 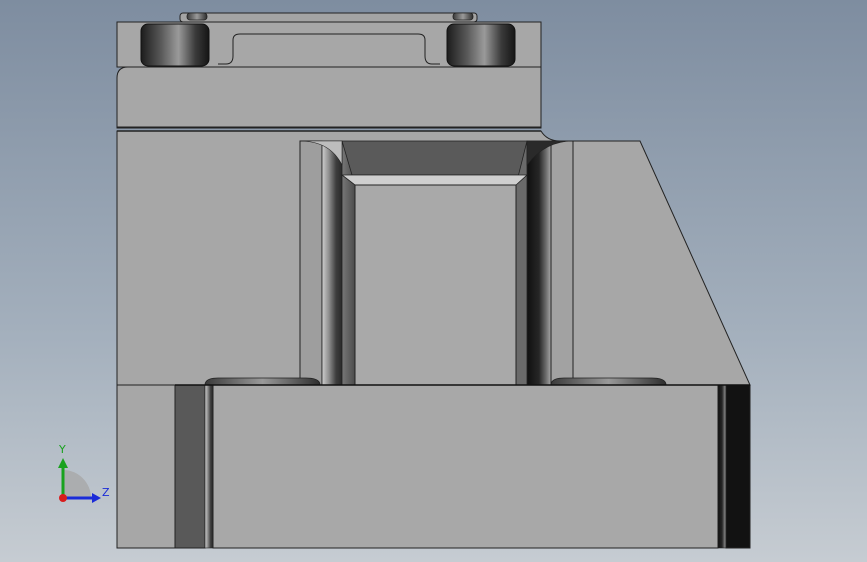 I want to click on top-plate-rail, so click(x=328, y=17).